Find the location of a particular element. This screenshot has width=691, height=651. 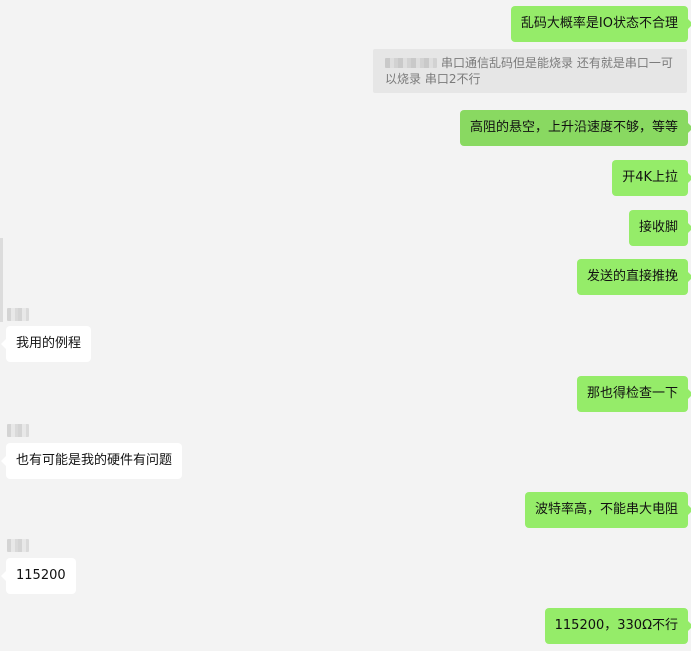

message-text: 乱码大概率是IO状态不合理 is located at coordinates (599, 23).